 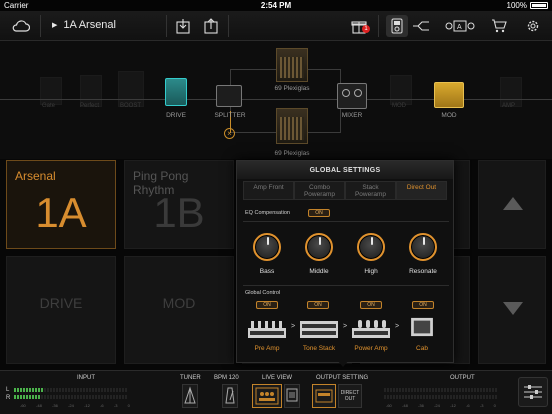 I want to click on meter-tick-label: -60, so click(x=389, y=405).